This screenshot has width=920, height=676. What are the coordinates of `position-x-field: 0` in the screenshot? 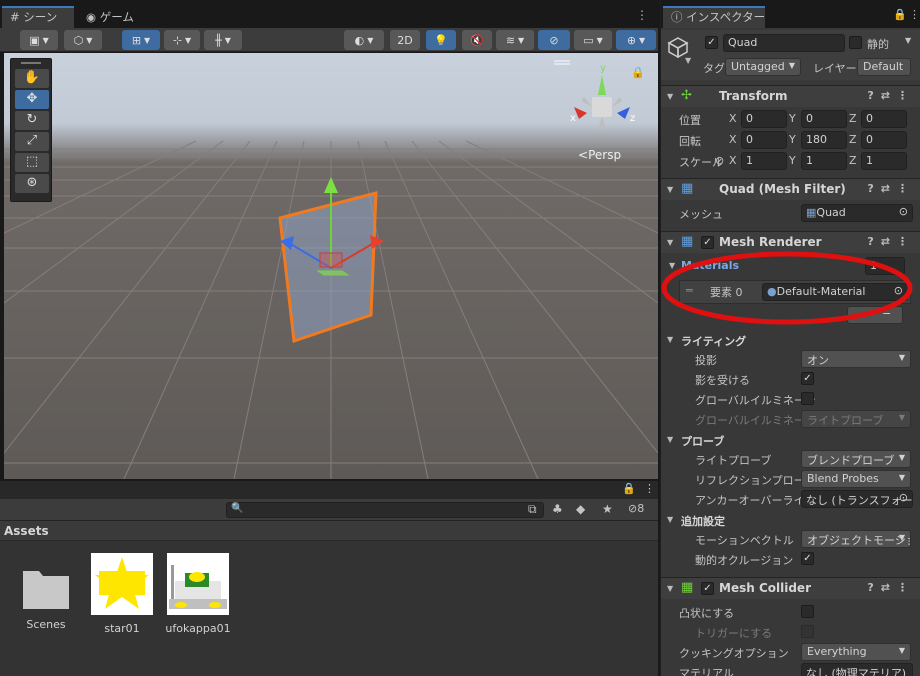 It's located at (764, 119).